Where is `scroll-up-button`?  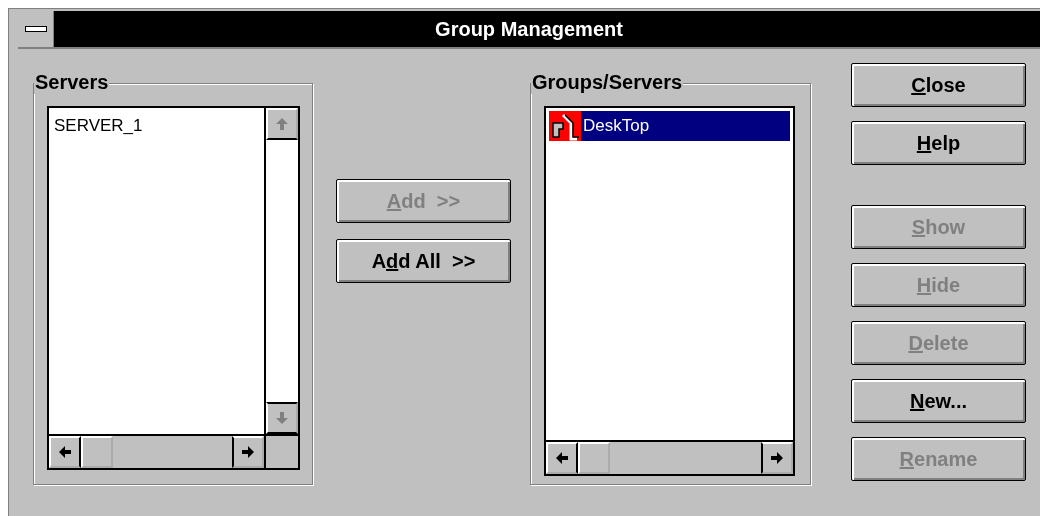 scroll-up-button is located at coordinates (282, 124).